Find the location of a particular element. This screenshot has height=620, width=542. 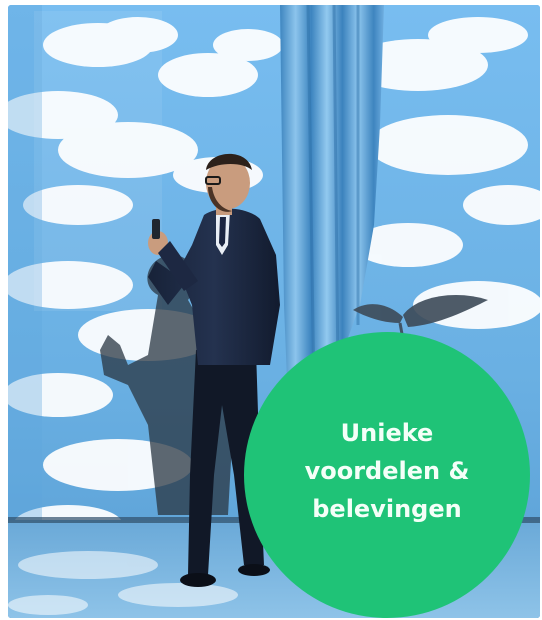

badge-line-3: belevingen is located at coordinates (387, 509).